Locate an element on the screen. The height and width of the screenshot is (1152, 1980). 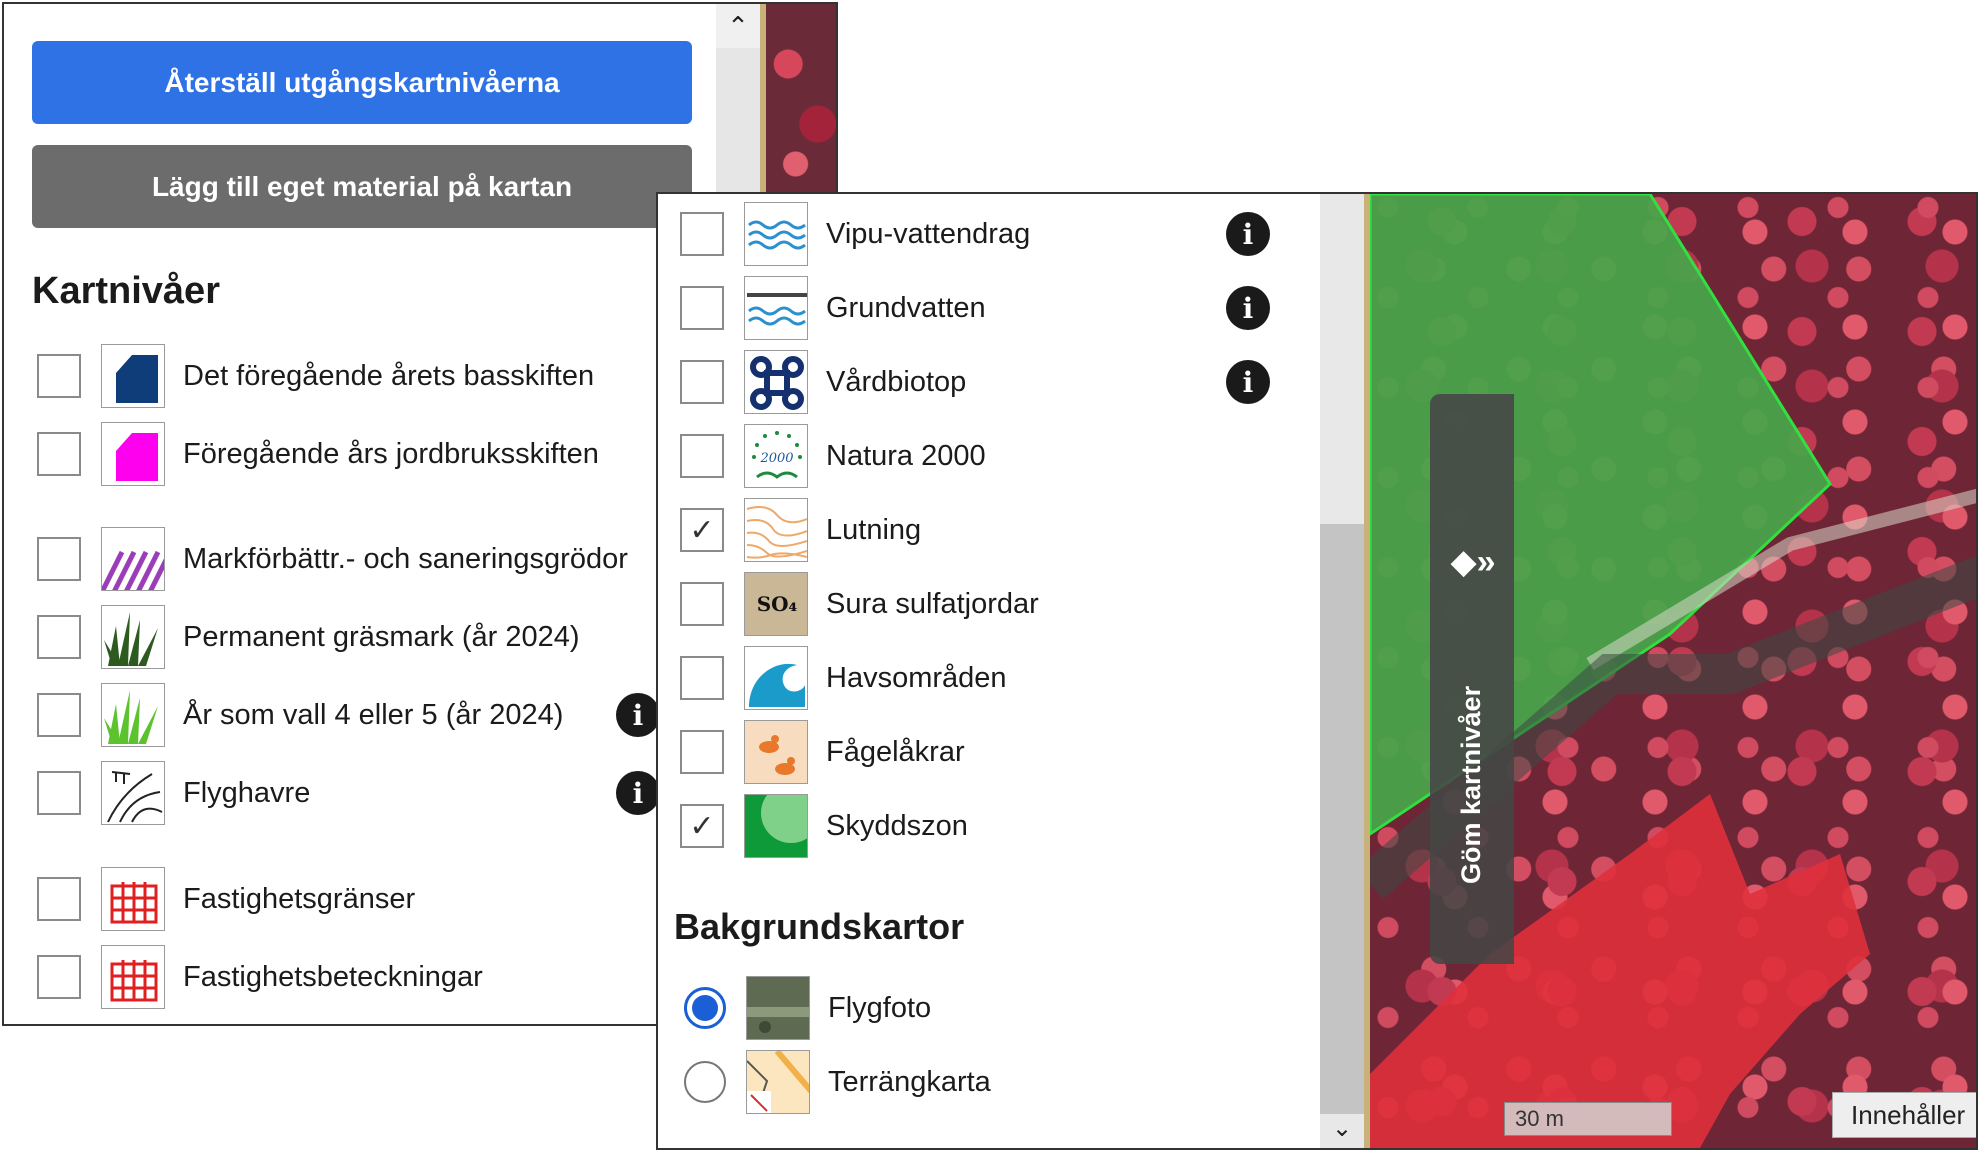
content-button: Innehåller is located at coordinates (1904, 1115).